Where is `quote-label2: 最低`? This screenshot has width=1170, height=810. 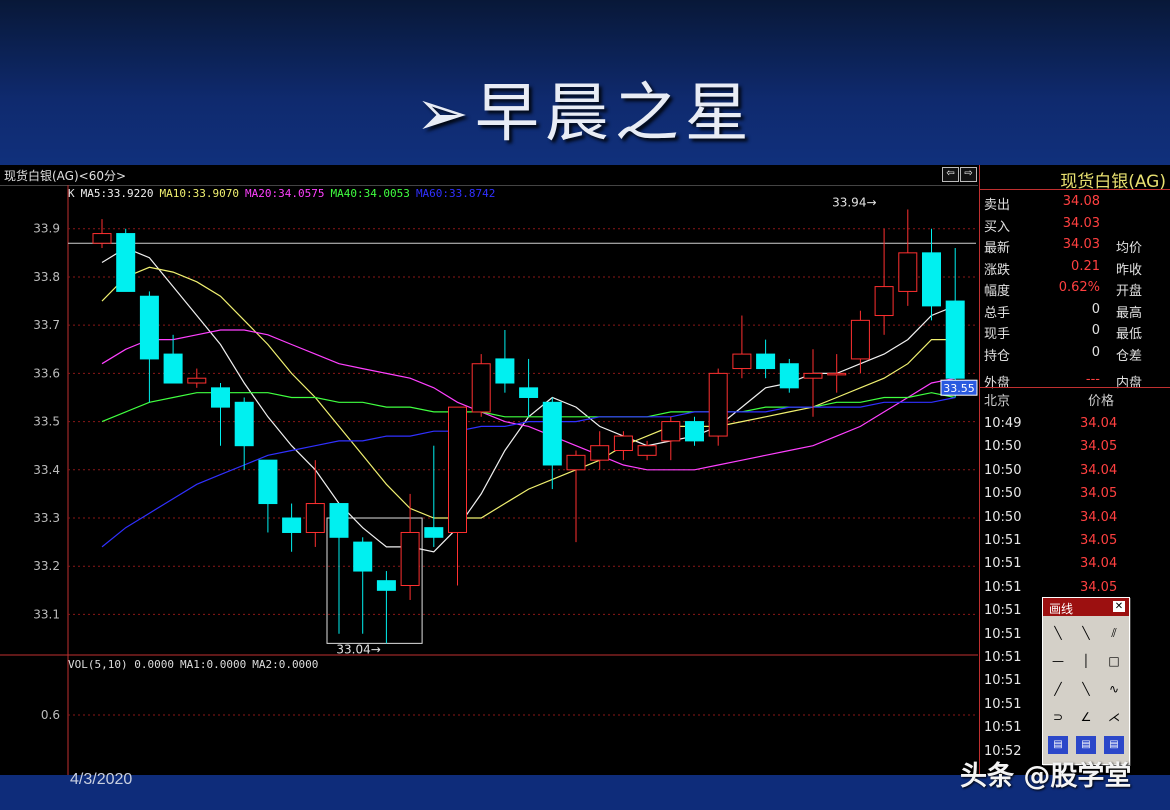 quote-label2: 最低 is located at coordinates (1129, 334).